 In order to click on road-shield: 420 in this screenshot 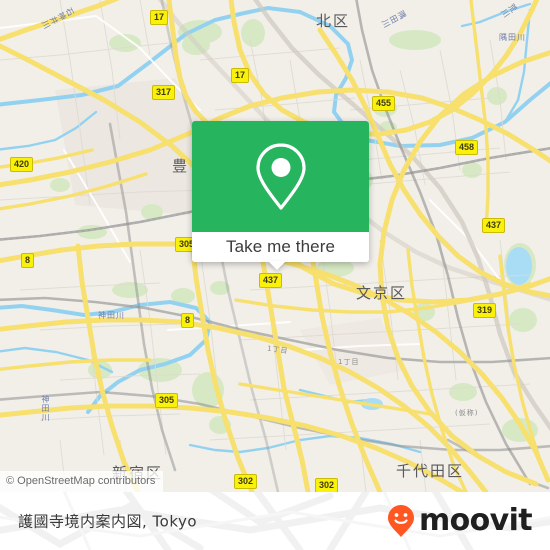, I will do `click(22, 164)`.